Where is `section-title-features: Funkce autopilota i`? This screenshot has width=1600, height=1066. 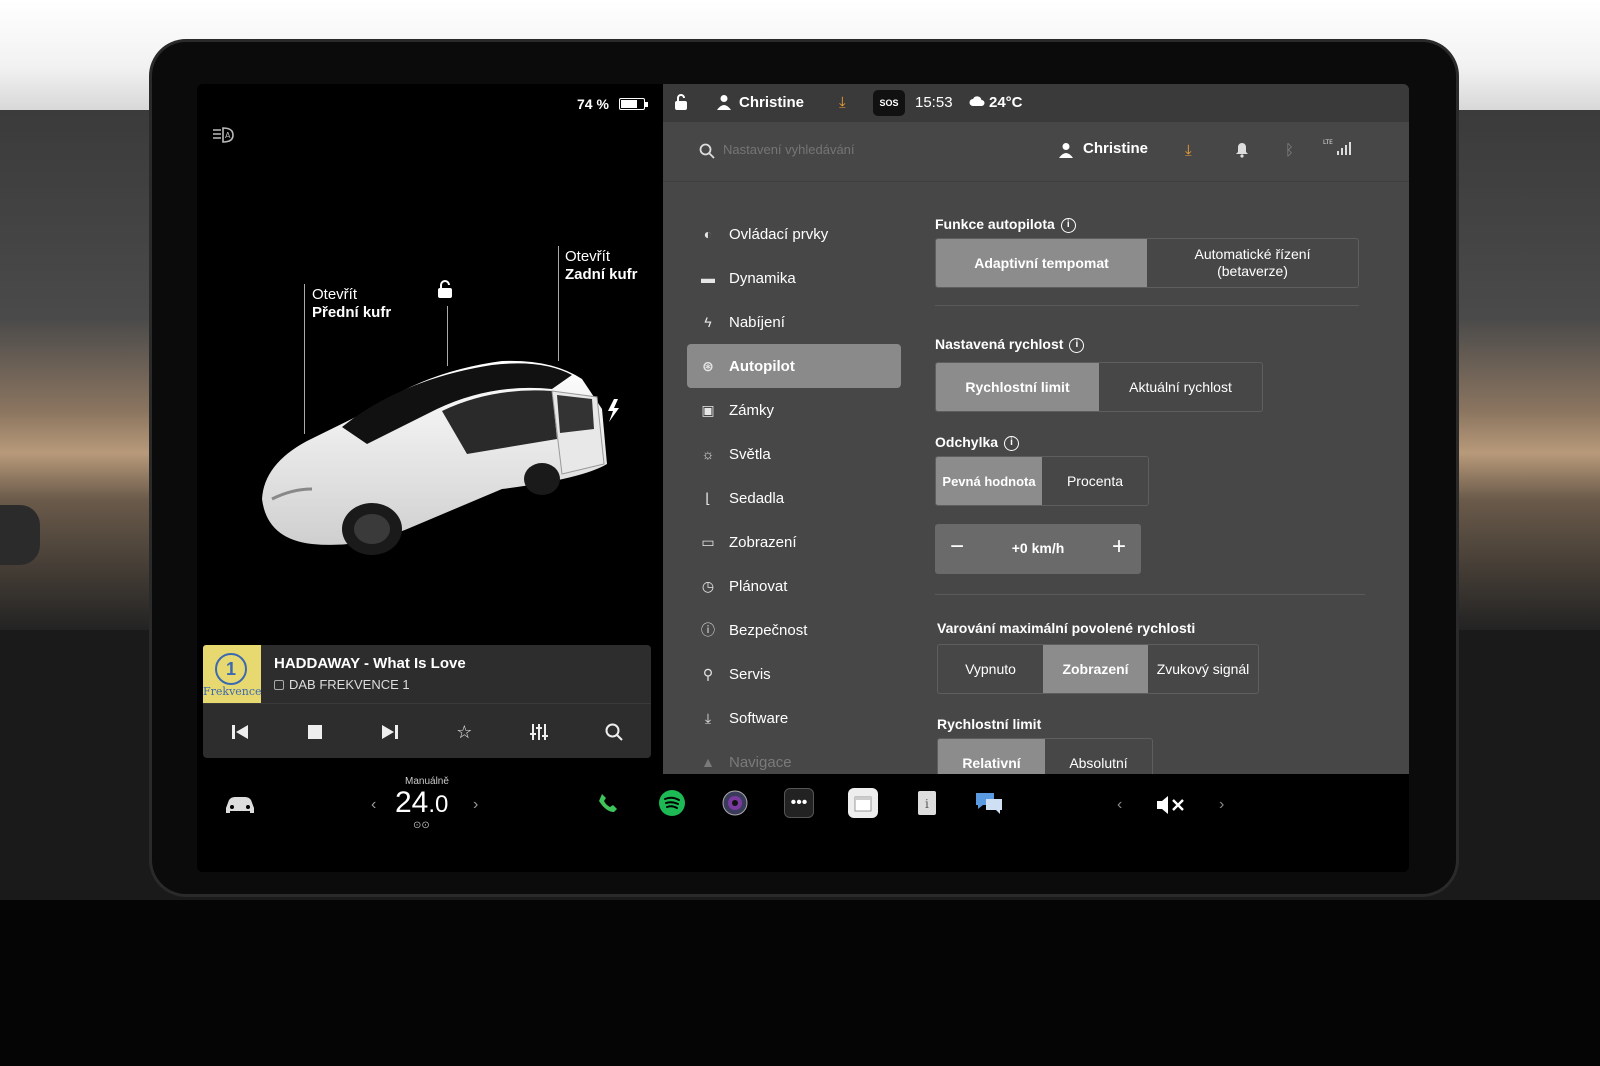
section-title-features: Funkce autopilota i is located at coordinates (1005, 224).